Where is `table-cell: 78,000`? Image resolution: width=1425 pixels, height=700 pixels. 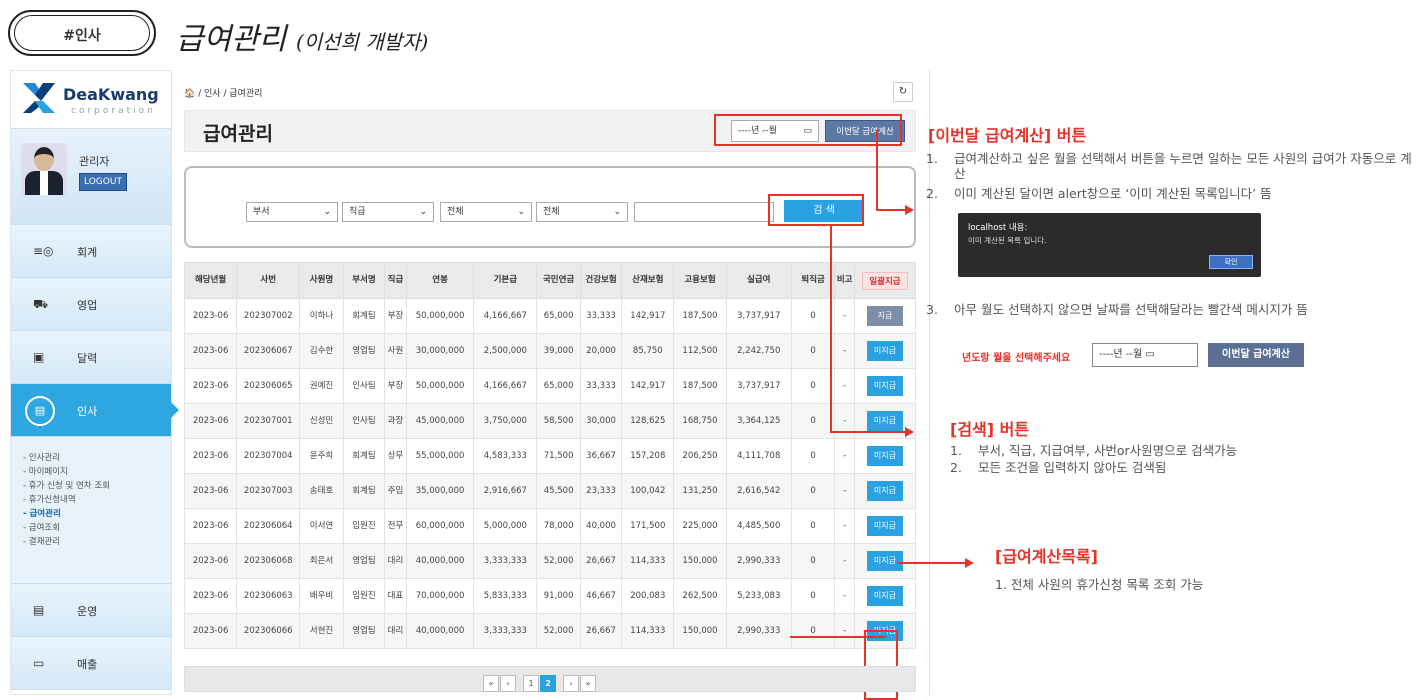
table-cell: 78,000 is located at coordinates (558, 526).